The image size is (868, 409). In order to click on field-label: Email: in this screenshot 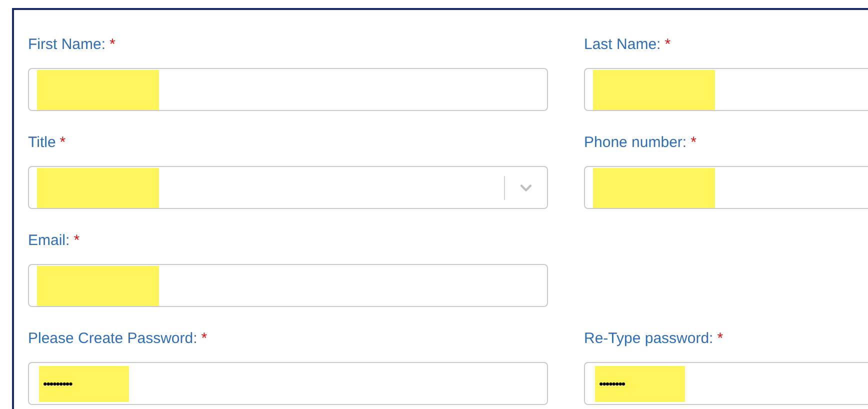, I will do `click(49, 240)`.